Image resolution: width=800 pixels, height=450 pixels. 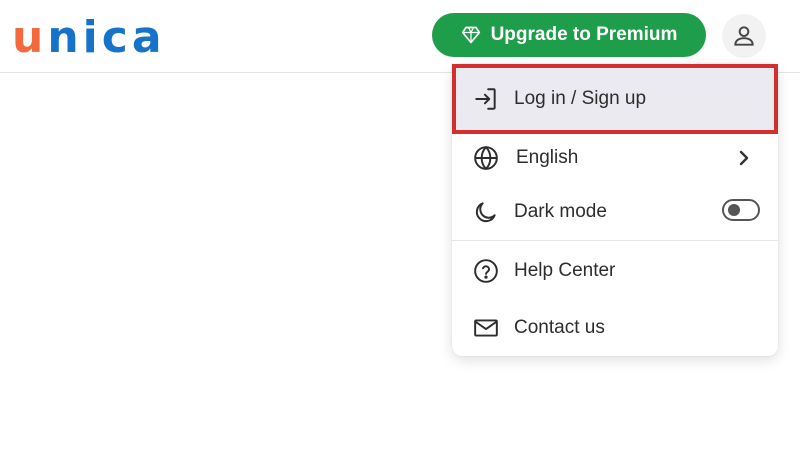 I want to click on menu-item-english: English, so click(x=615, y=158).